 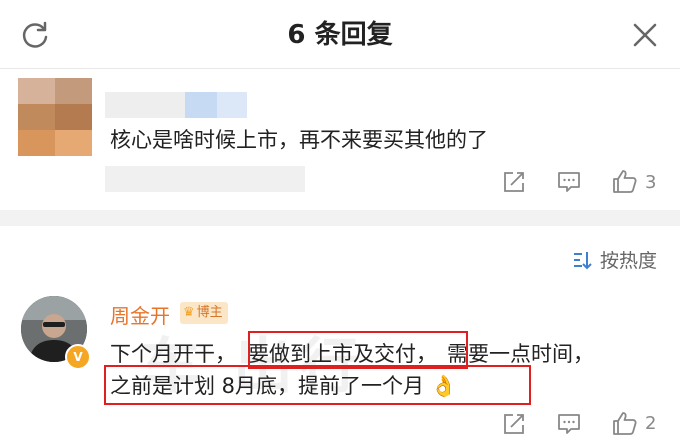 I want to click on timestamp-blurred, so click(x=205, y=179).